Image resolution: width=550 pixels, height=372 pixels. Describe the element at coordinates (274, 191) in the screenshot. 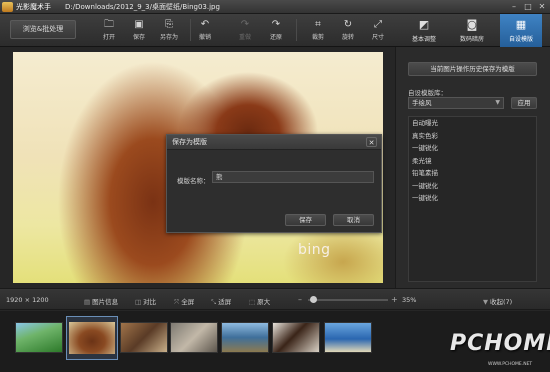

I see `dialog-body: 模版名称： 熊 保存 取消` at that location.